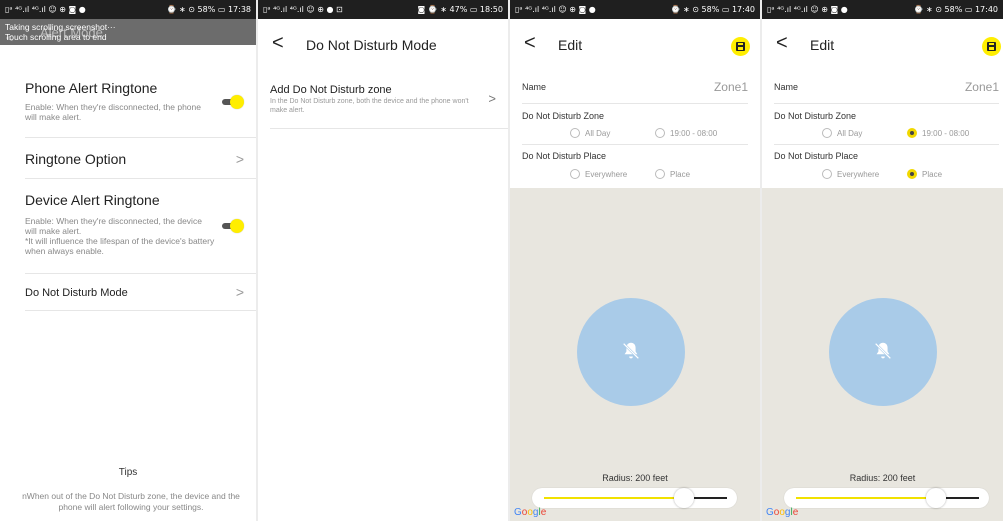  I want to click on zone-option-label: All Day, so click(850, 133).